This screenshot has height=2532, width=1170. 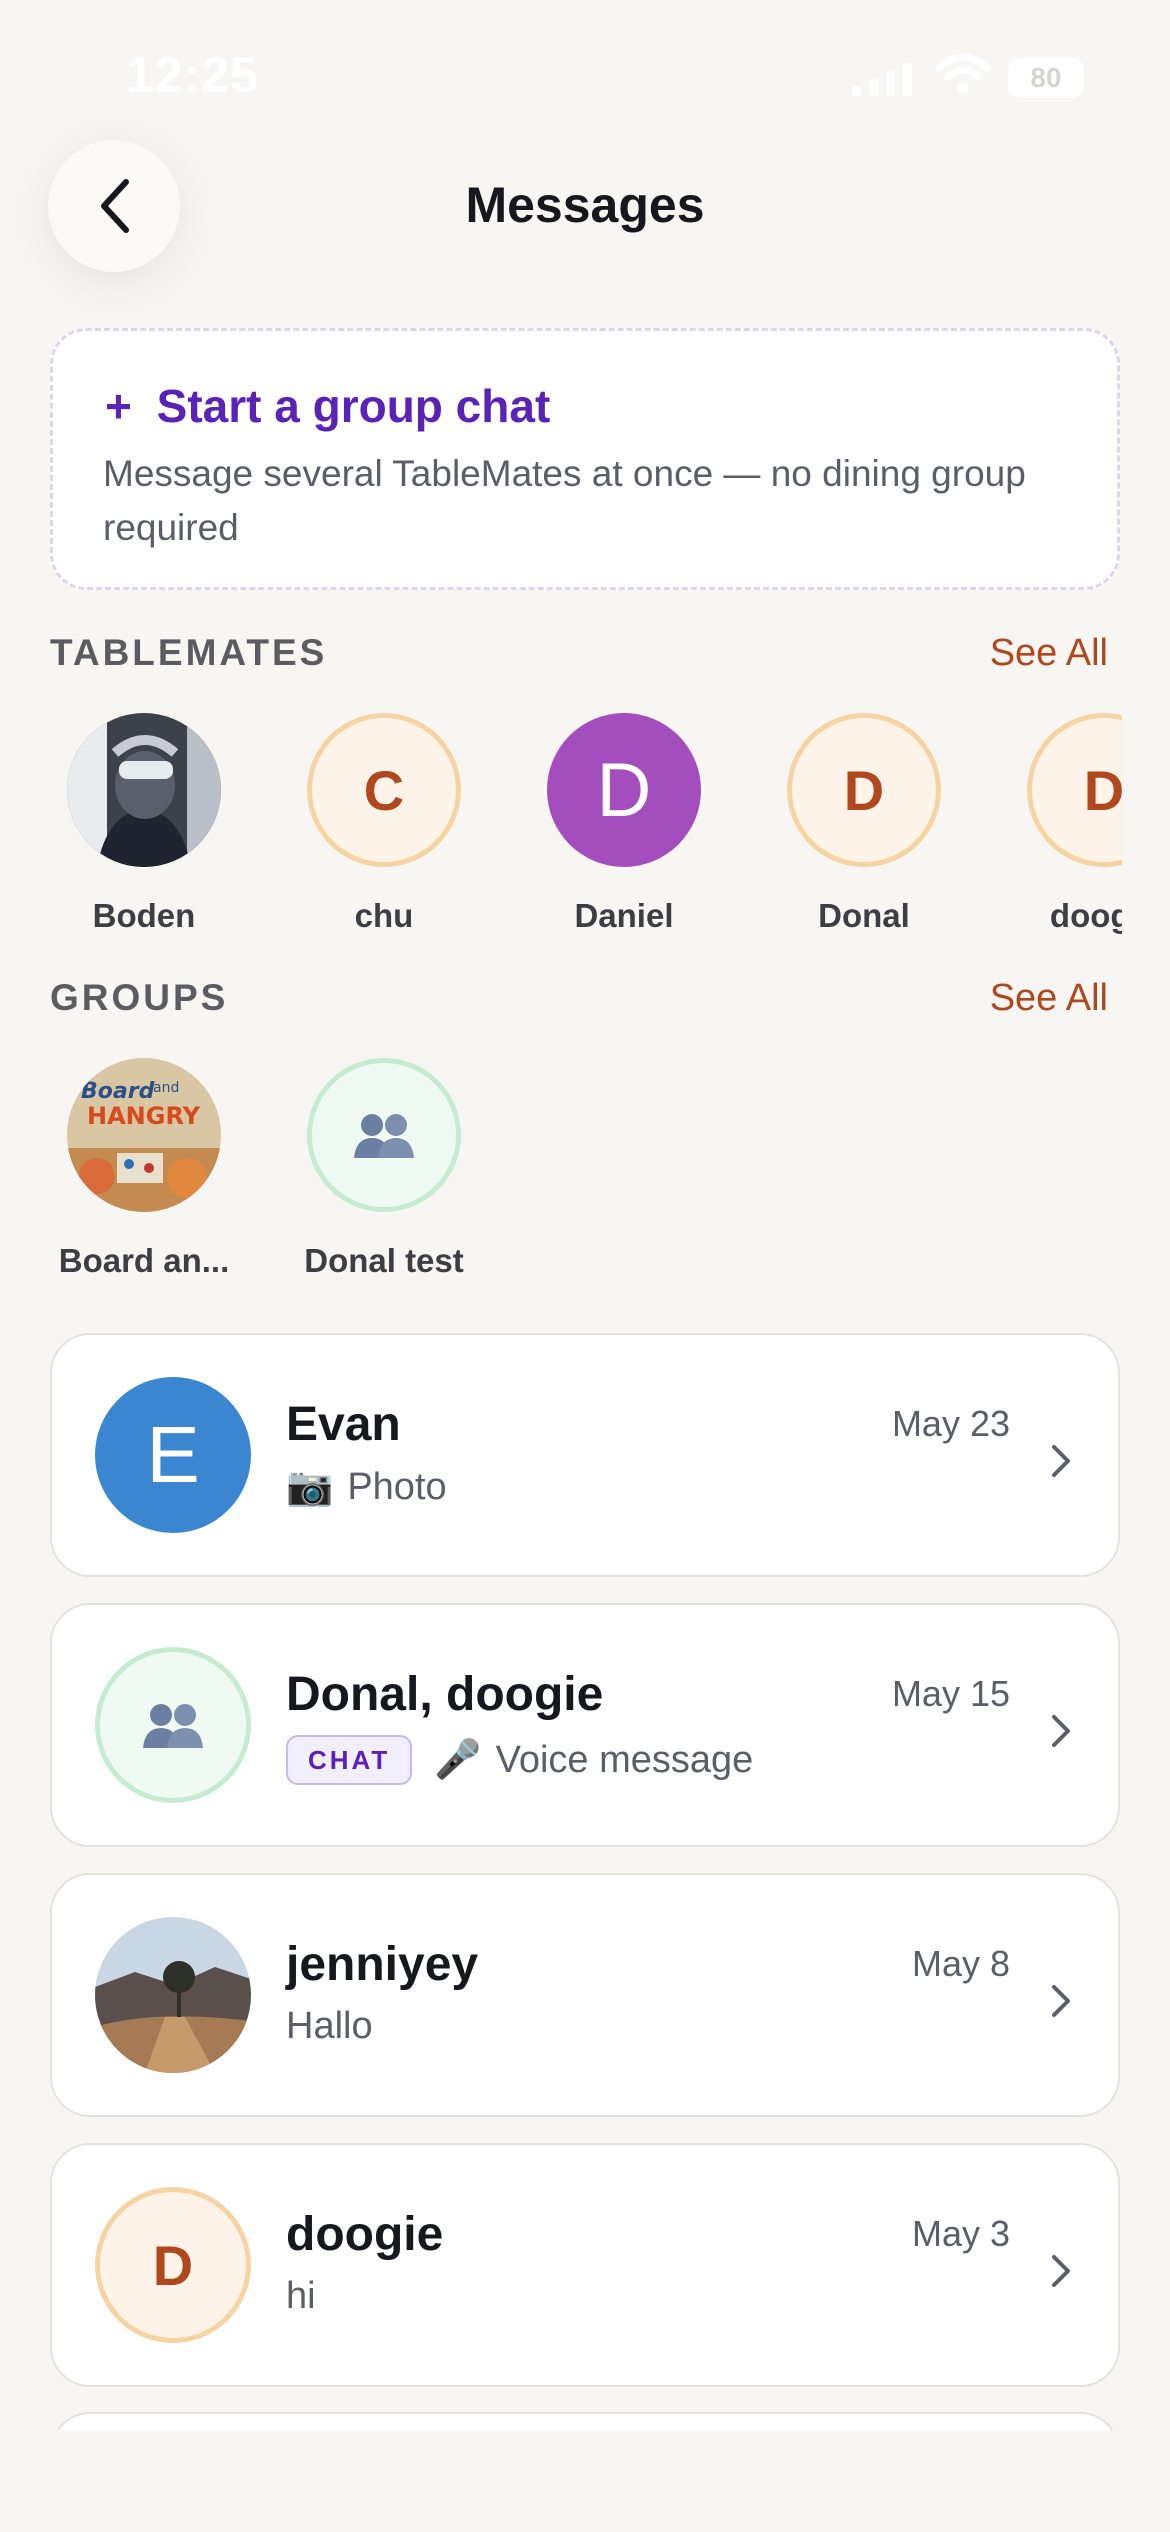 I want to click on conversation-name: doogie, so click(x=365, y=2234).